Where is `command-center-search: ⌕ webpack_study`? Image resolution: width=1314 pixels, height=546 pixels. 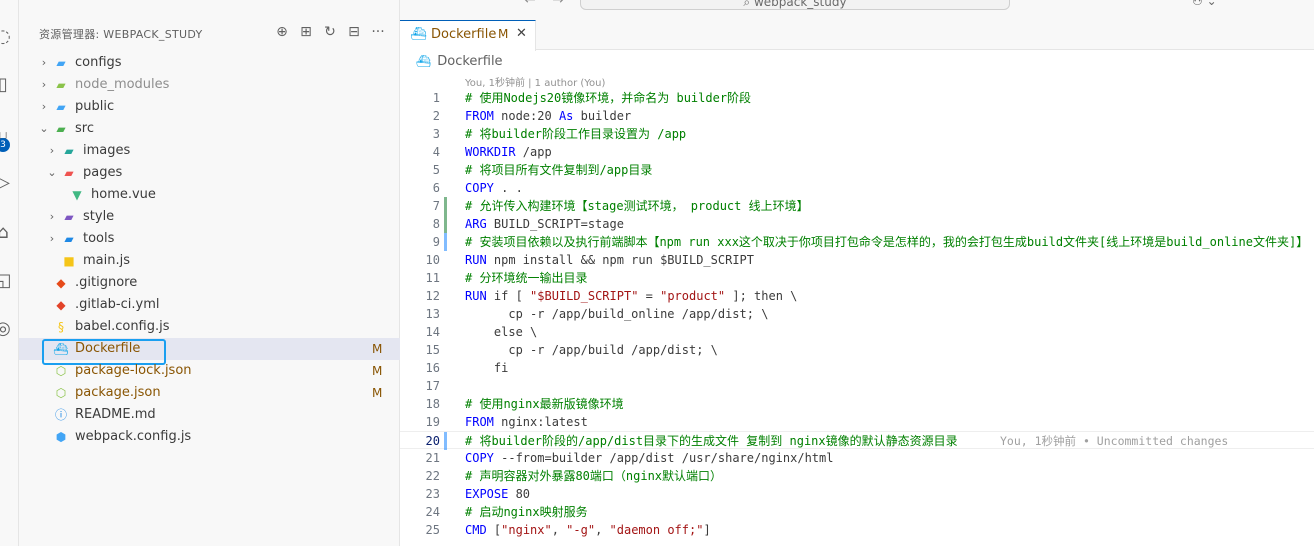 command-center-search: ⌕ webpack_study is located at coordinates (795, 5).